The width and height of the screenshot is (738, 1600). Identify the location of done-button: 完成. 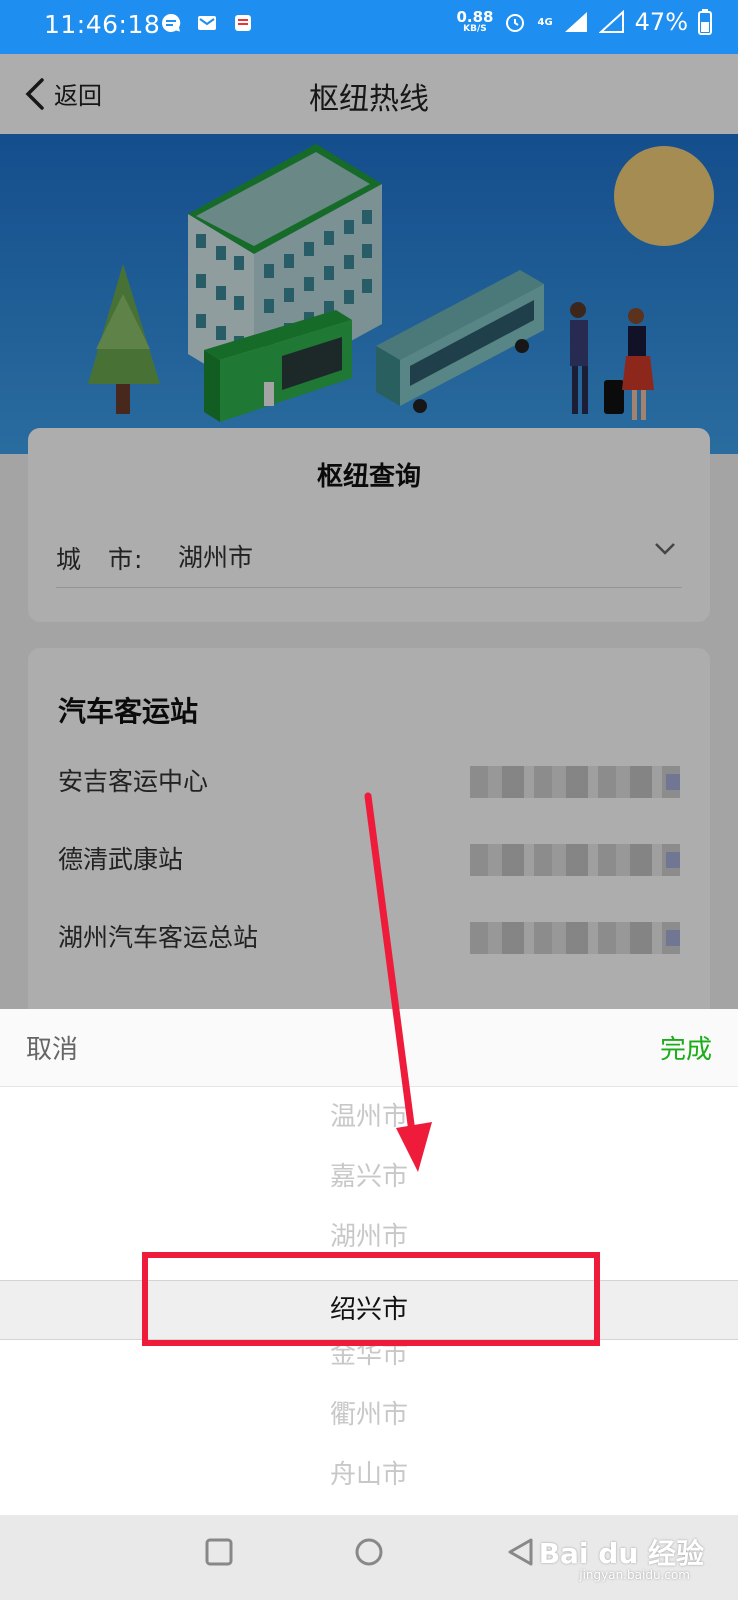
(686, 1047).